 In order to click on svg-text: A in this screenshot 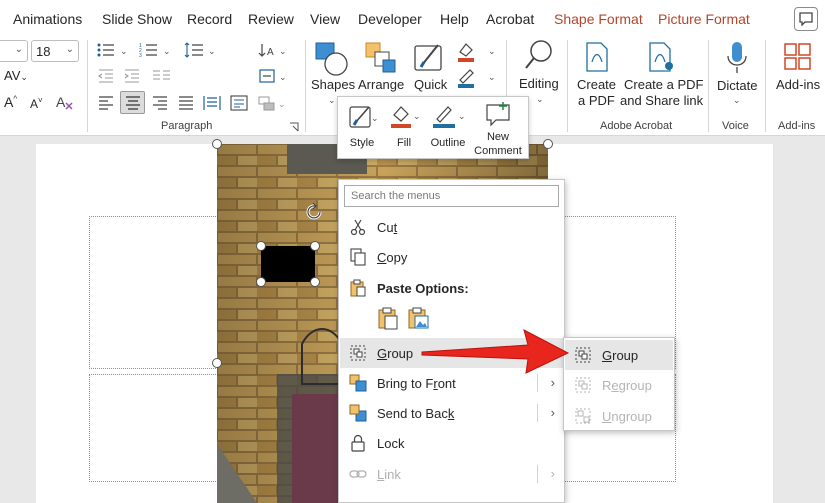, I will do `click(270, 52)`.